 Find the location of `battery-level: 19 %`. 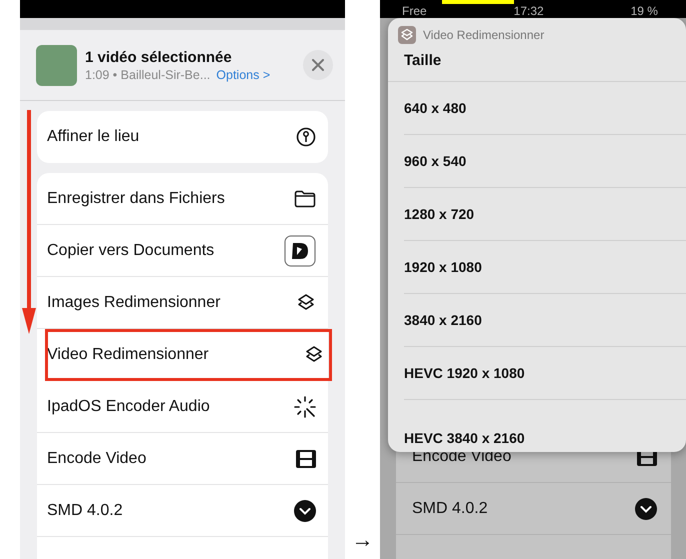

battery-level: 19 % is located at coordinates (644, 11).